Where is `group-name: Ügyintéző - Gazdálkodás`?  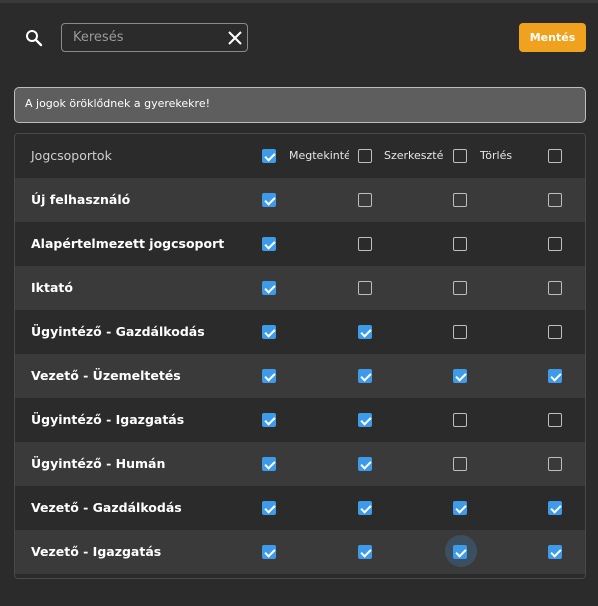 group-name: Ügyintéző - Gazdálkodás is located at coordinates (118, 331).